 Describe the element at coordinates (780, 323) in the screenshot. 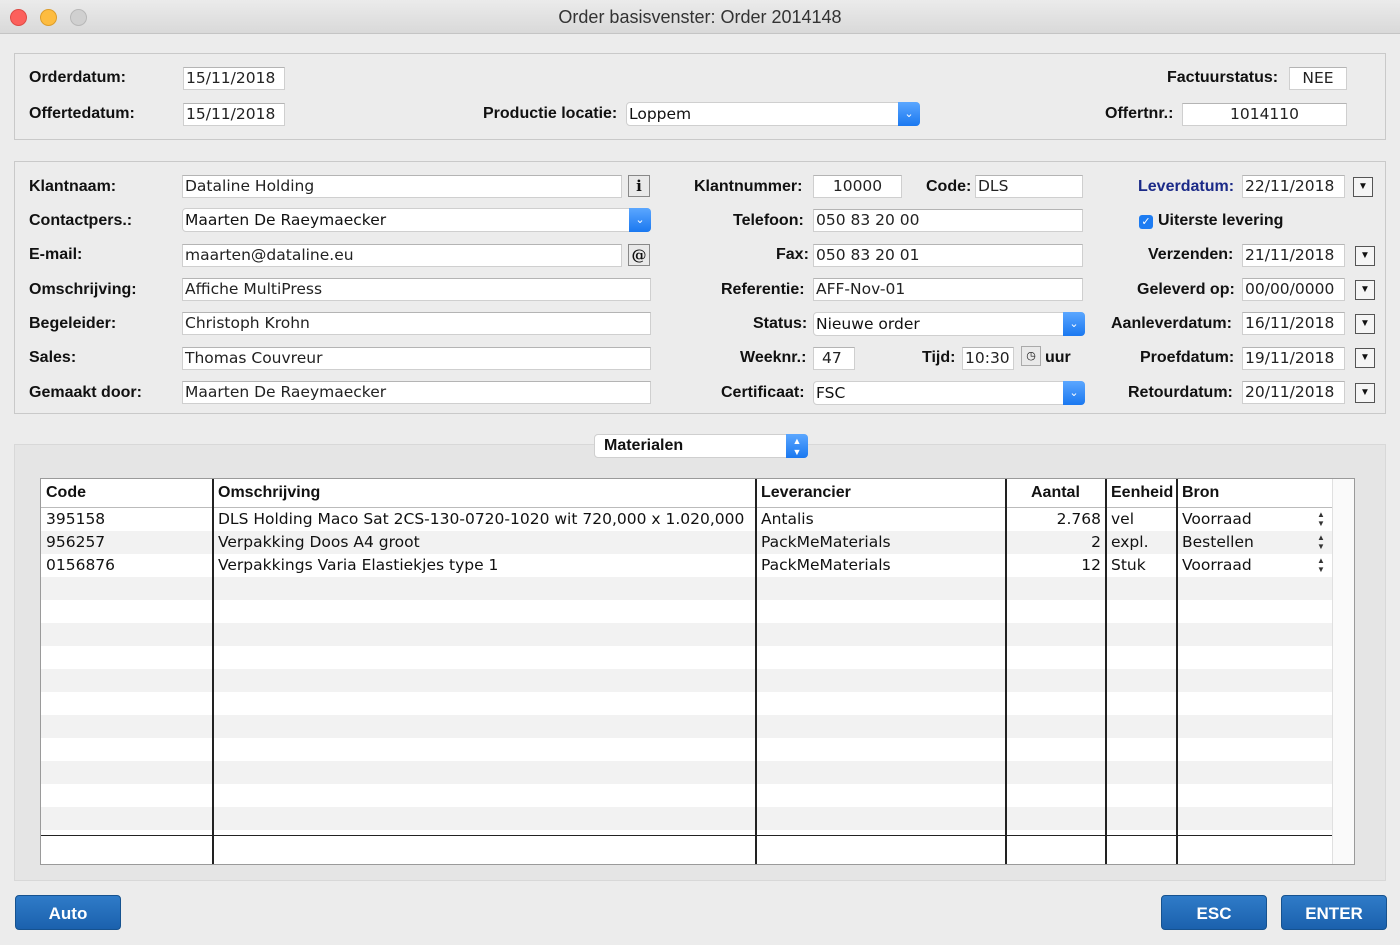

I see `status-label: Status:` at that location.